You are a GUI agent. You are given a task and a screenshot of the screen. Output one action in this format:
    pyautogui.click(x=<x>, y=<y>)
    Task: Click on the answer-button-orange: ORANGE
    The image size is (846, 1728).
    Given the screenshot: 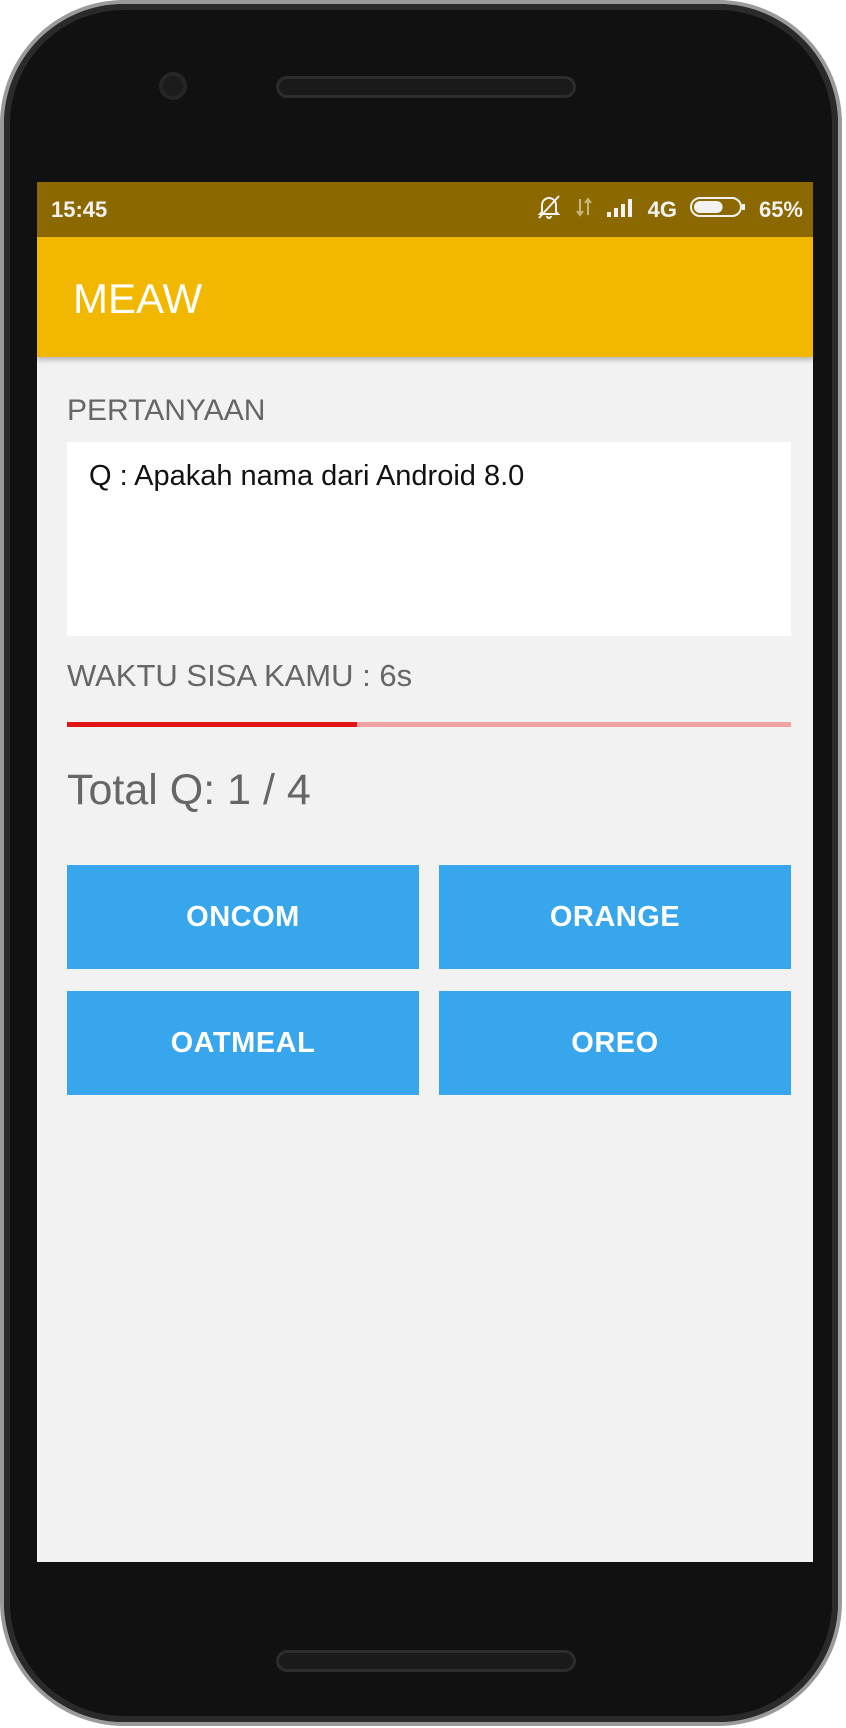 What is the action you would take?
    pyautogui.click(x=615, y=917)
    